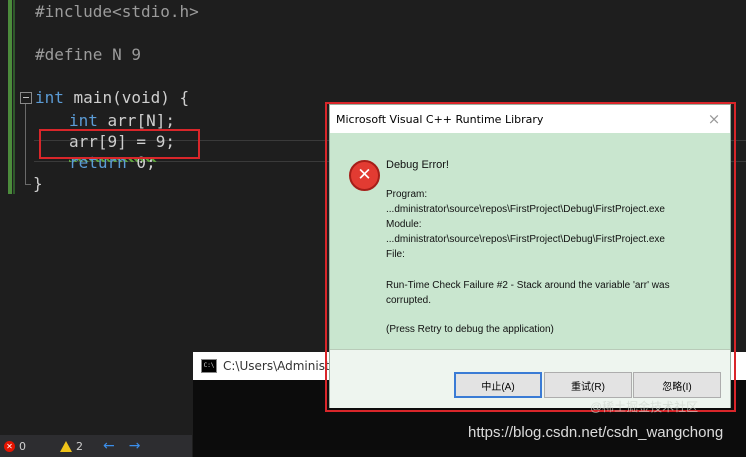  I want to click on code-text: arr[N];, so click(136, 120).